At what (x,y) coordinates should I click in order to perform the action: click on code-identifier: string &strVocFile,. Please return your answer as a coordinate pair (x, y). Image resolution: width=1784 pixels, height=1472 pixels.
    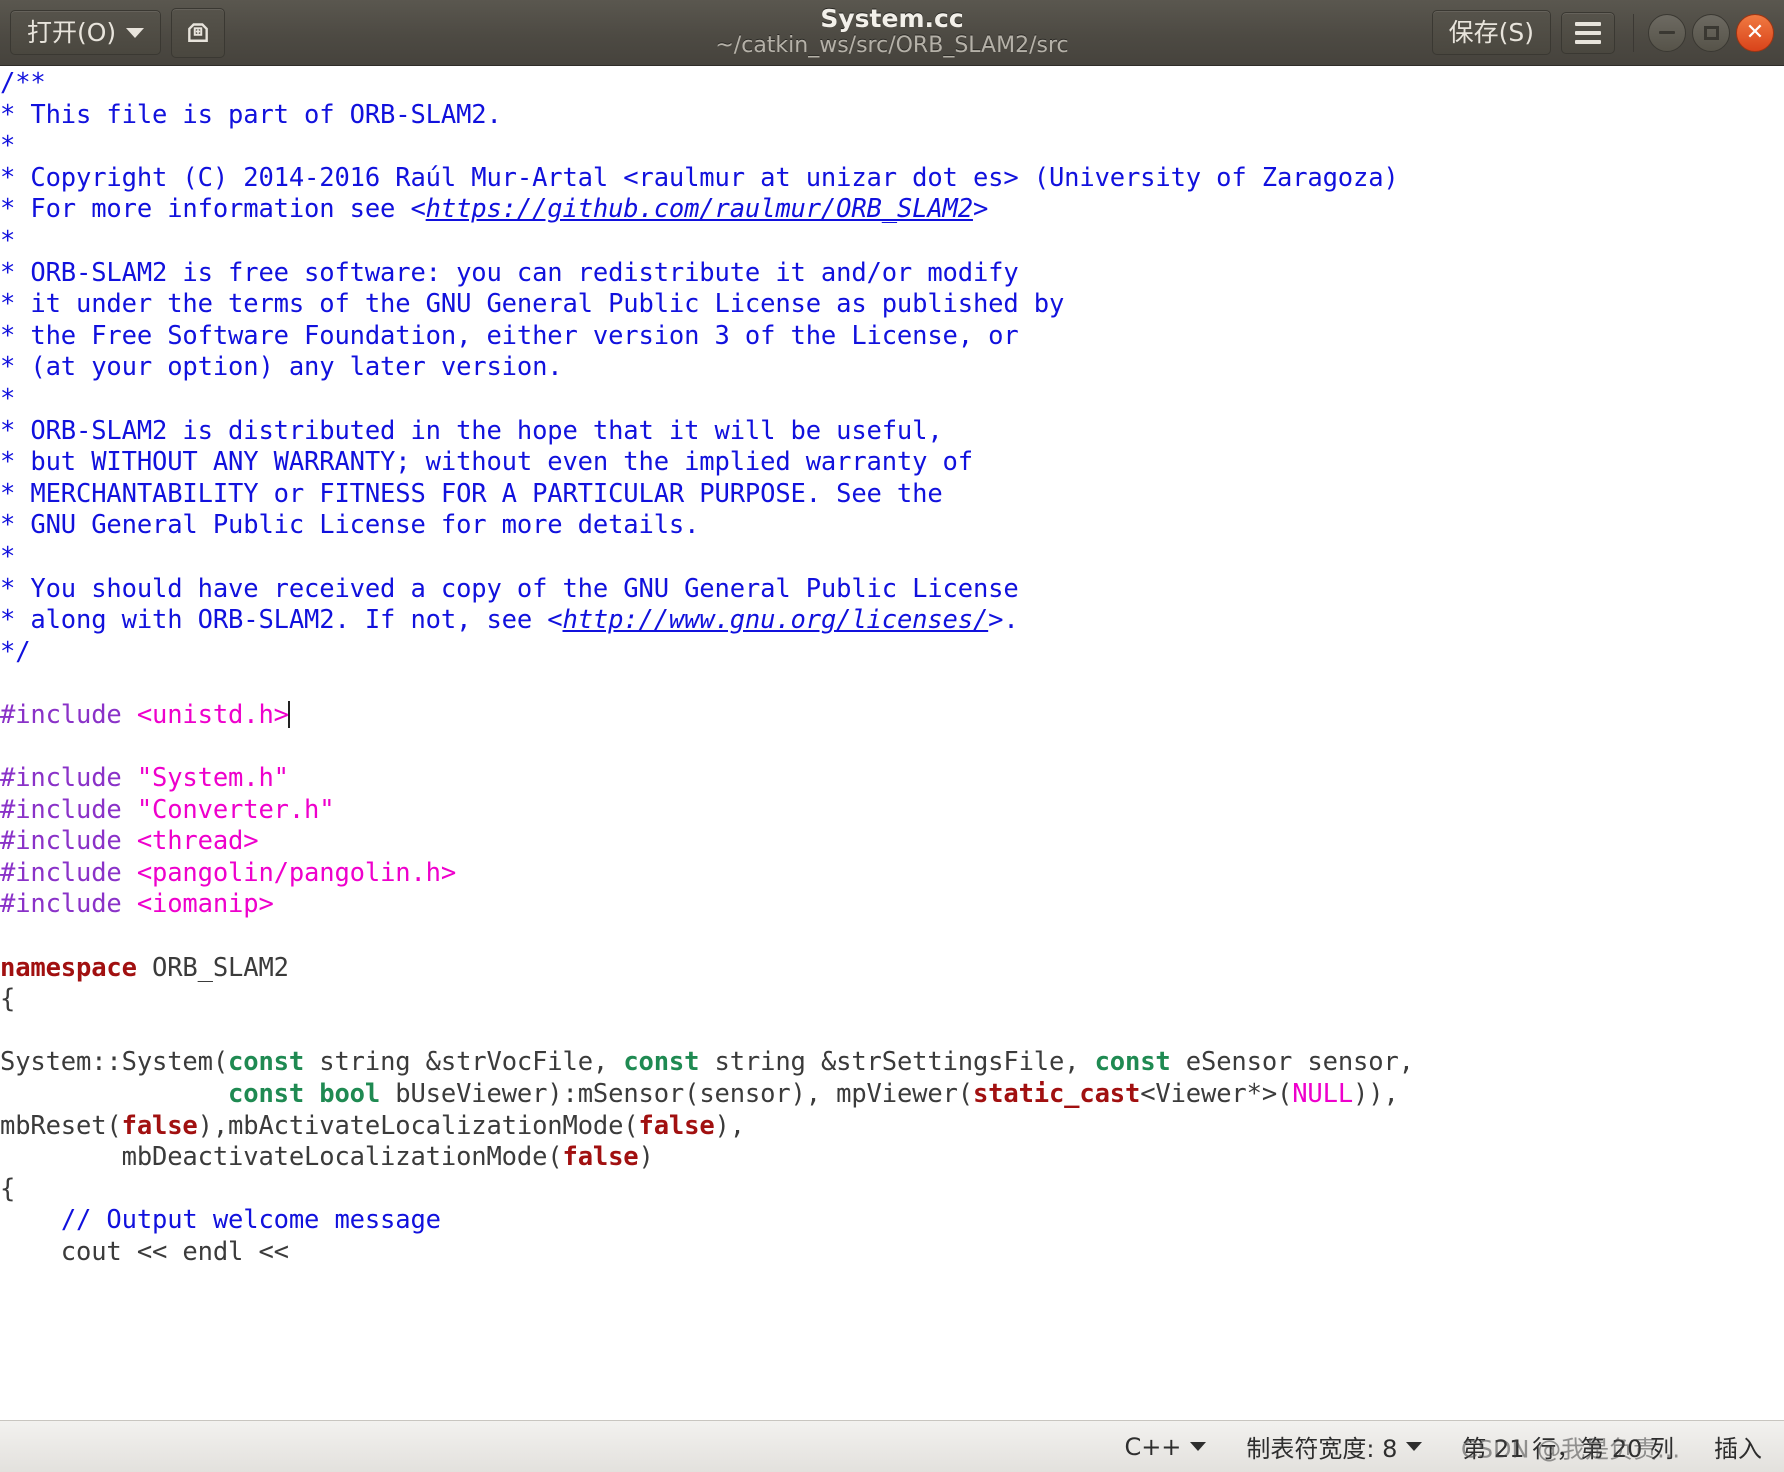
    Looking at the image, I should click on (464, 1062).